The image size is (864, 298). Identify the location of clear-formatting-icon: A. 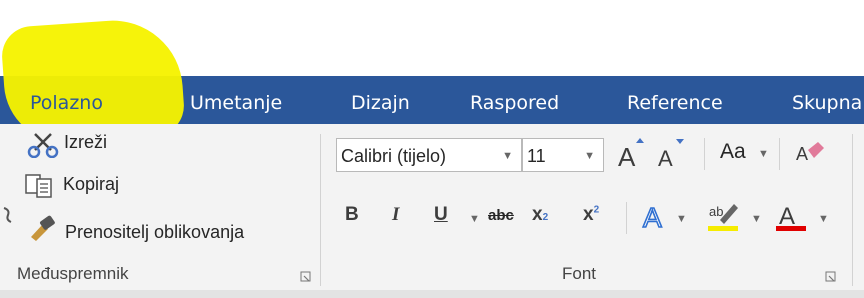
(810, 154).